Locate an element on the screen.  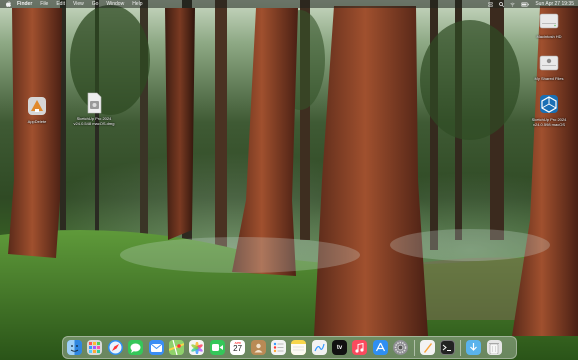
calendar-day: 27 is located at coordinates (238, 348).